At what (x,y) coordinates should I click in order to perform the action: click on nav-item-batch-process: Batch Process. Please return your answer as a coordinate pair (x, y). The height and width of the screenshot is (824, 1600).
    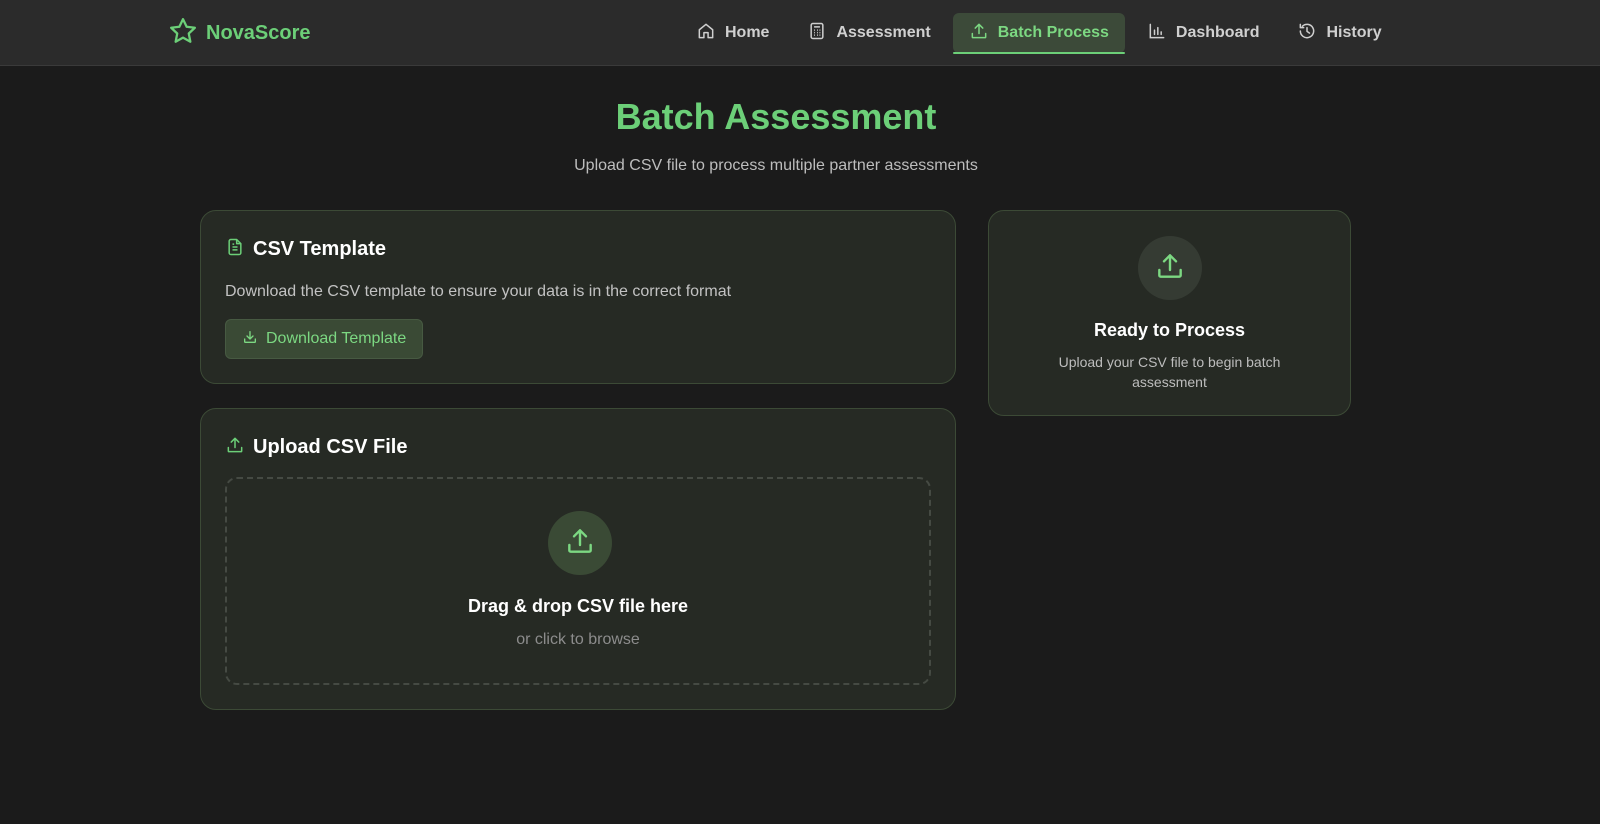
    Looking at the image, I should click on (1039, 33).